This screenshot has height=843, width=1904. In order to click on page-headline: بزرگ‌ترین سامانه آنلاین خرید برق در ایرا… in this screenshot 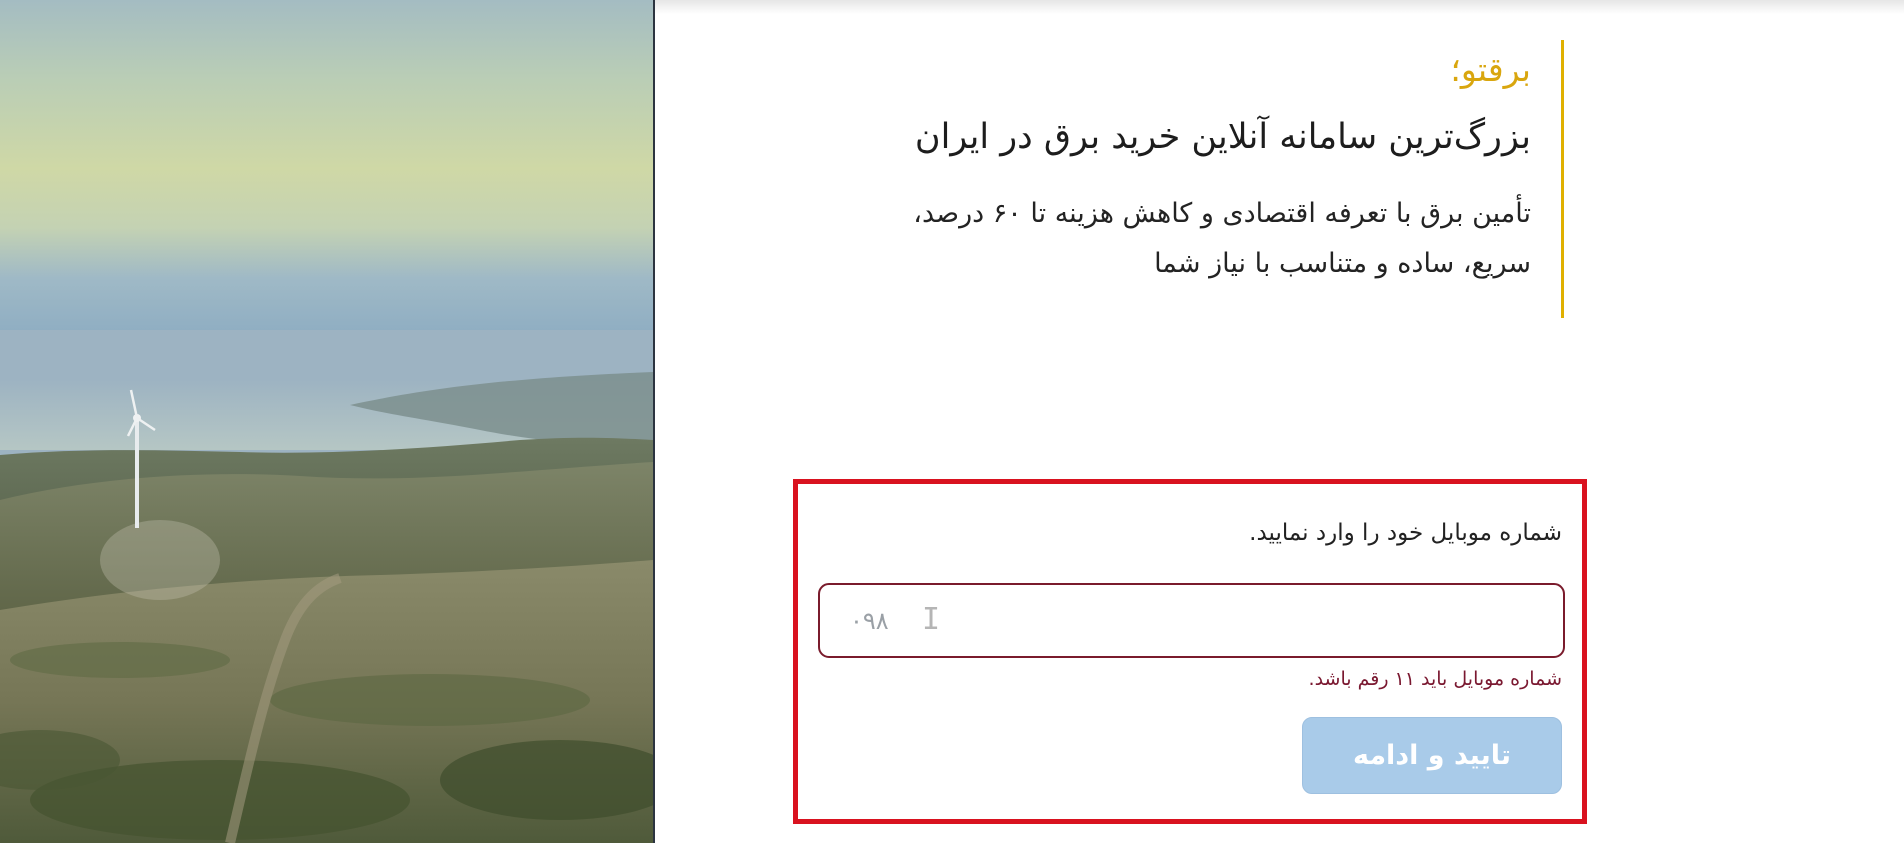, I will do `click(1222, 136)`.